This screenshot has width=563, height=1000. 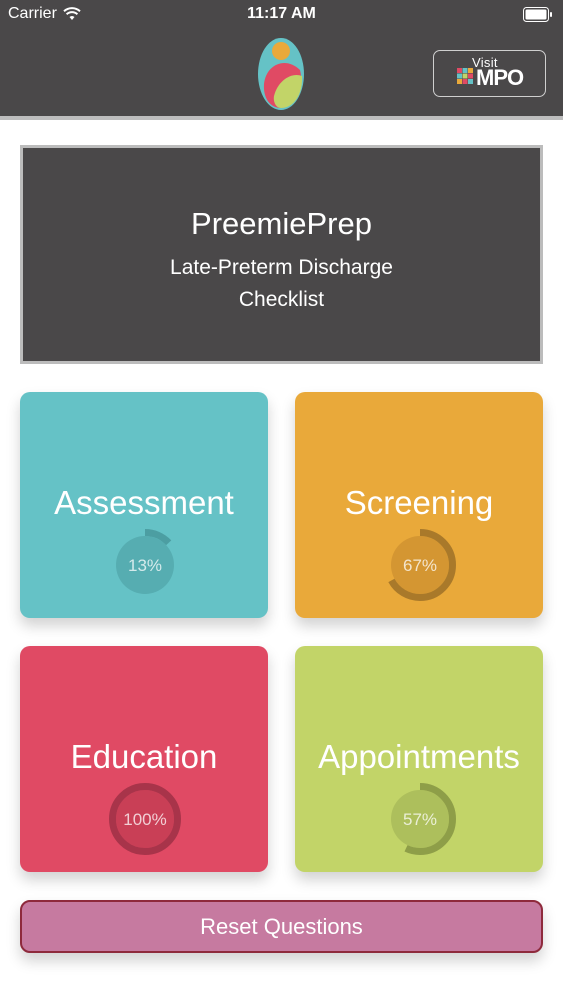 I want to click on banner-subtitle: Late-Preterm Discharge Checklist, so click(x=281, y=284).